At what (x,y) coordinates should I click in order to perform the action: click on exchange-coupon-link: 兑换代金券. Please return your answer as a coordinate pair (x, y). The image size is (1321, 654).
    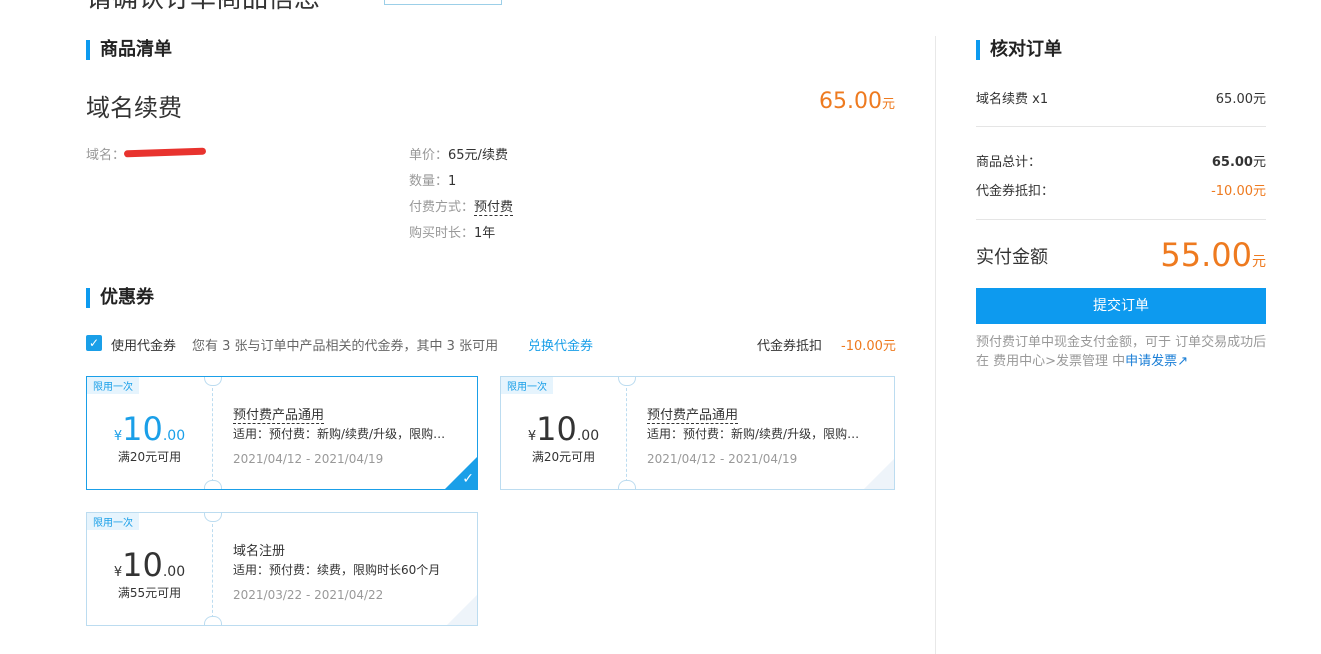
    Looking at the image, I should click on (560, 344).